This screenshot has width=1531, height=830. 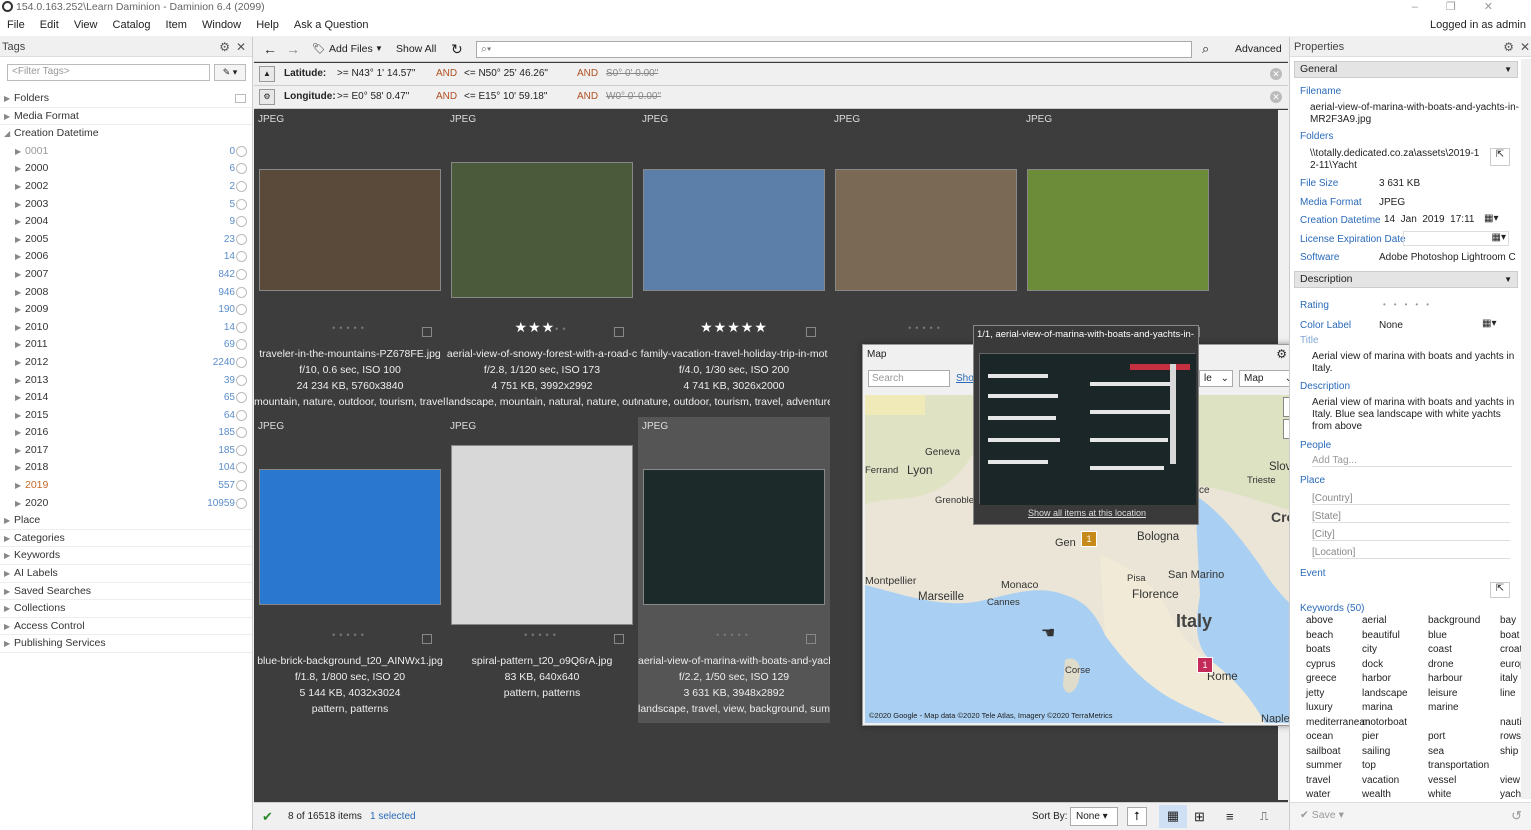 I want to click on properties-scrollbar, so click(x=1526, y=429).